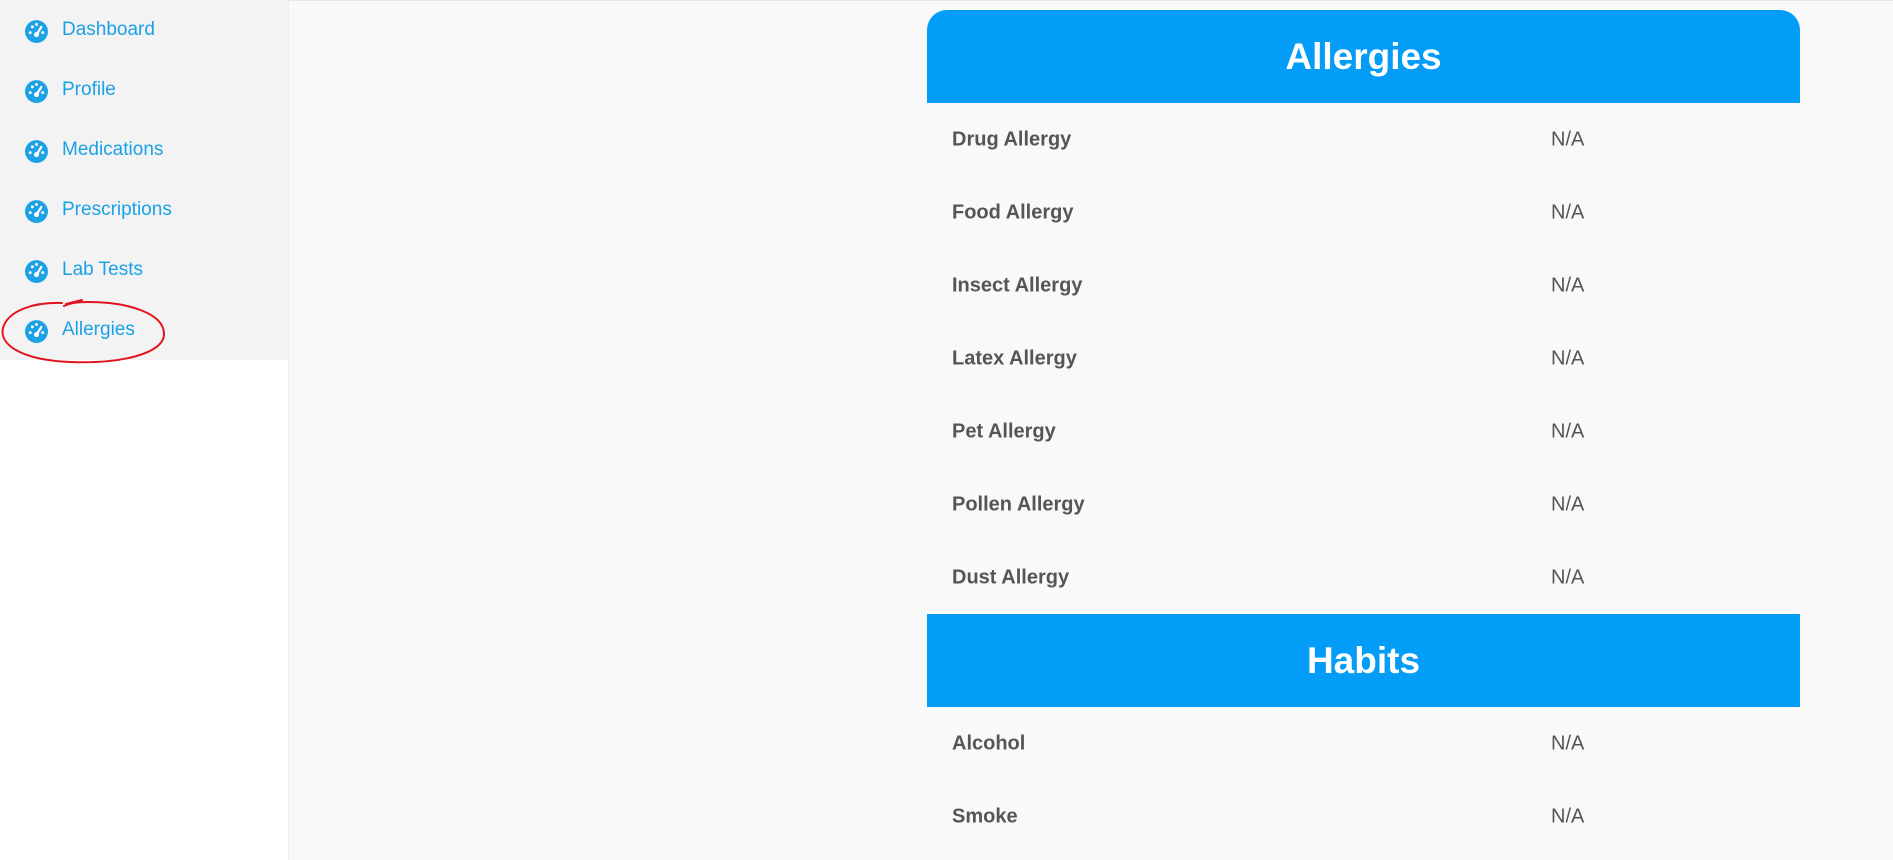 The height and width of the screenshot is (860, 1893). What do you see at coordinates (1363, 816) in the screenshot?
I see `habit-row: Smoke N/A` at bounding box center [1363, 816].